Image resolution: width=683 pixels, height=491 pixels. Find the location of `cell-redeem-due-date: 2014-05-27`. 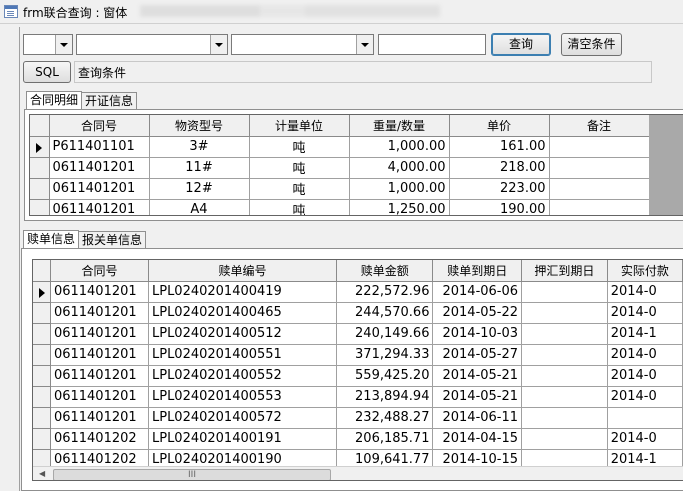

cell-redeem-due-date: 2014-05-27 is located at coordinates (477, 355).